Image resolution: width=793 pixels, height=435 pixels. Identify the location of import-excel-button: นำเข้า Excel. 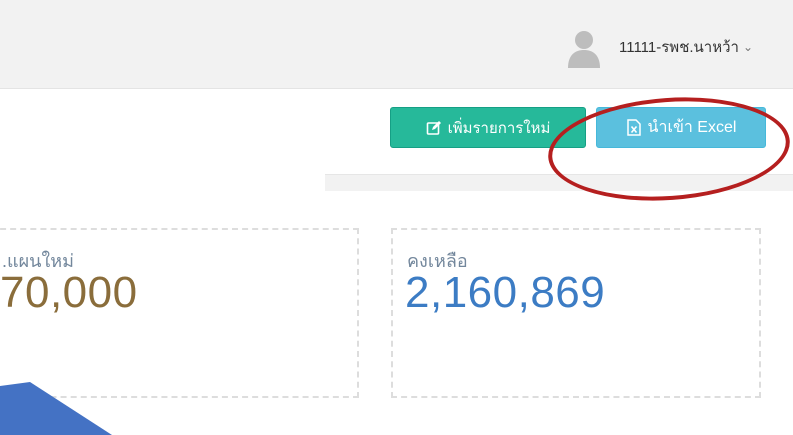
(681, 127).